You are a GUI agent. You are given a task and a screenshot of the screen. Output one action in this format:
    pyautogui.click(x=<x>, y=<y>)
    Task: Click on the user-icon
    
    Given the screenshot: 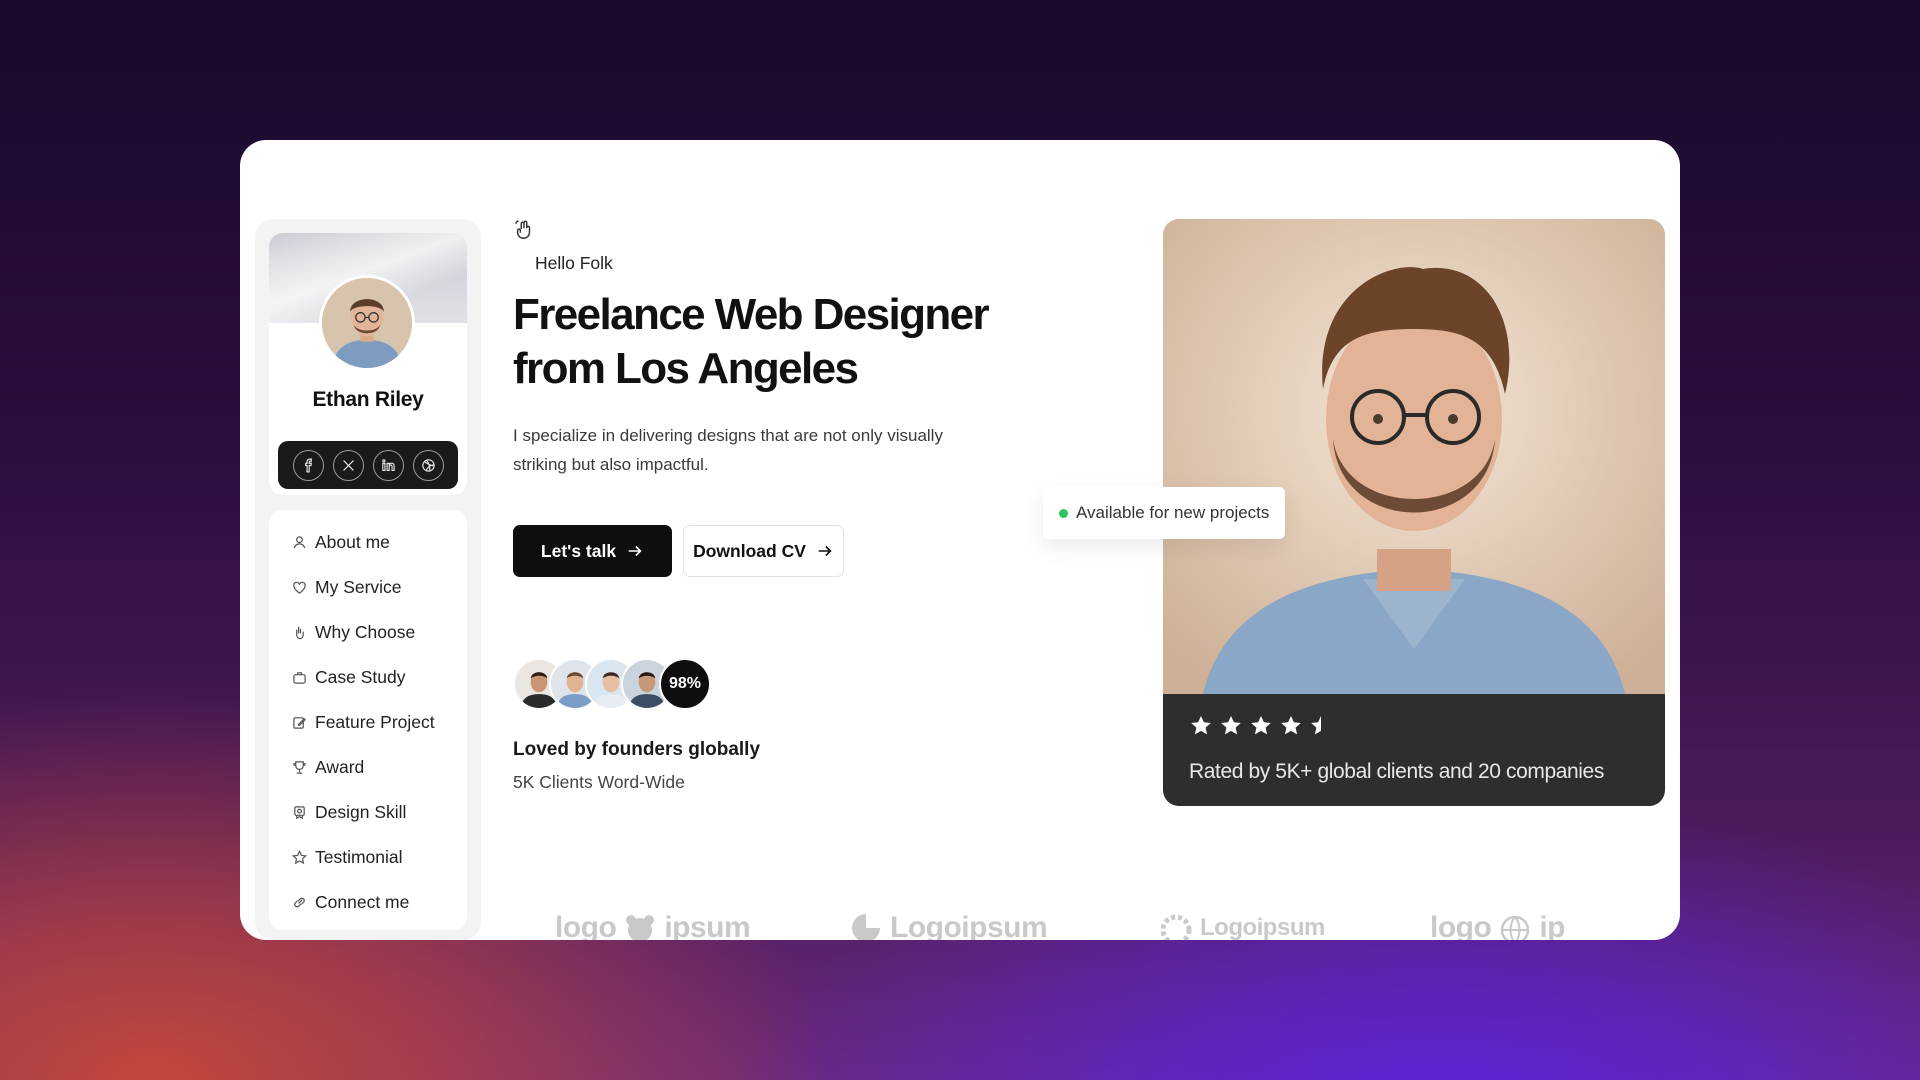 What is the action you would take?
    pyautogui.click(x=299, y=542)
    